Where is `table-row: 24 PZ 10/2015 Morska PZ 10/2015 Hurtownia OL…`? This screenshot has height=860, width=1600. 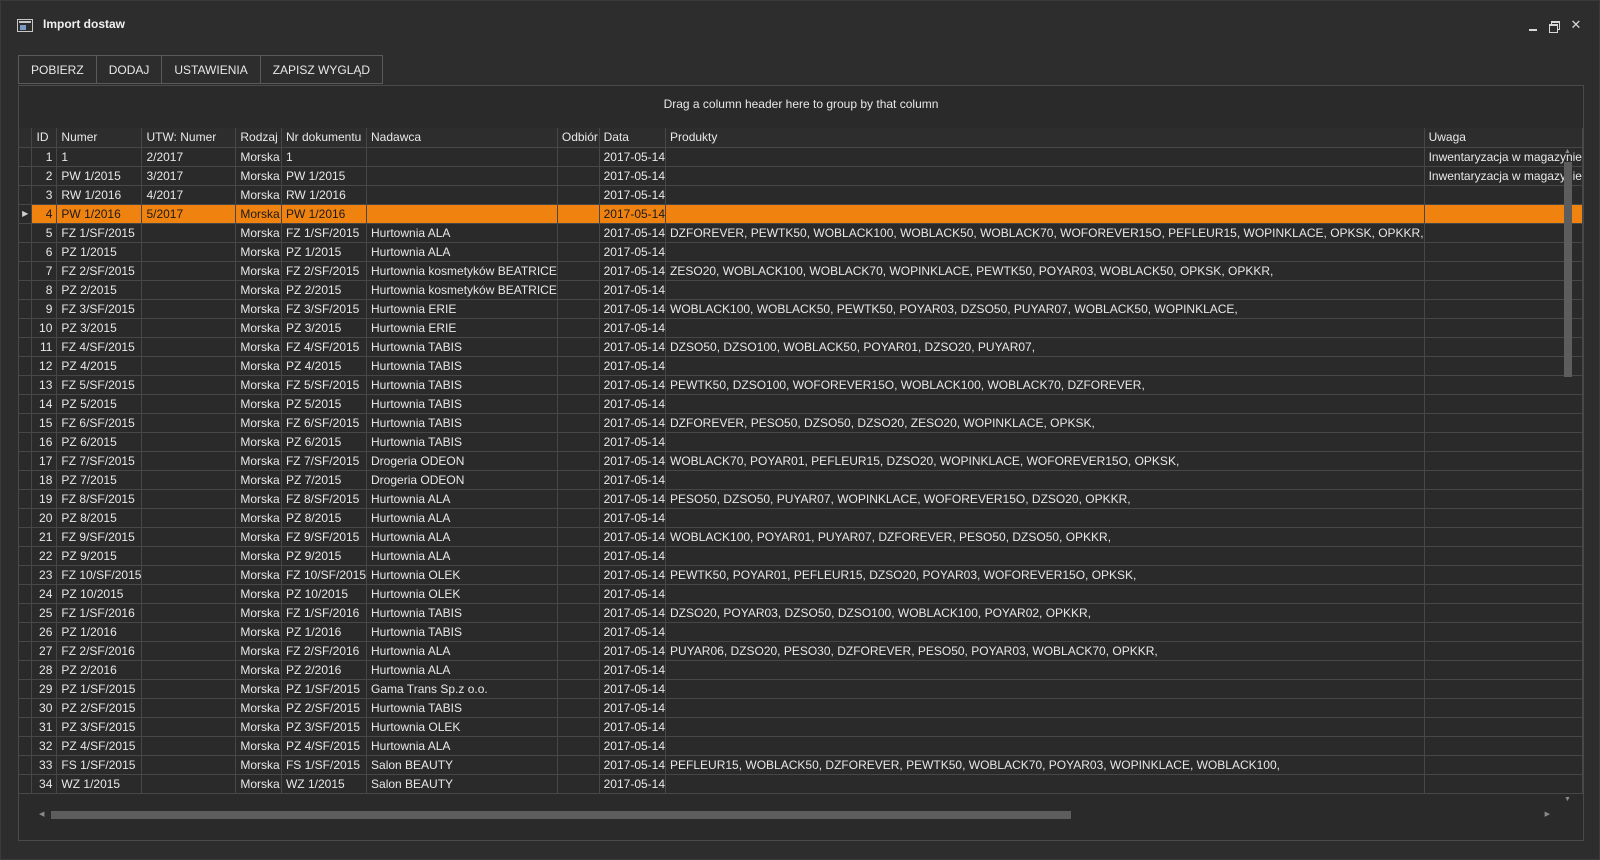 table-row: 24 PZ 10/2015 Morska PZ 10/2015 Hurtownia OL… is located at coordinates (801, 594).